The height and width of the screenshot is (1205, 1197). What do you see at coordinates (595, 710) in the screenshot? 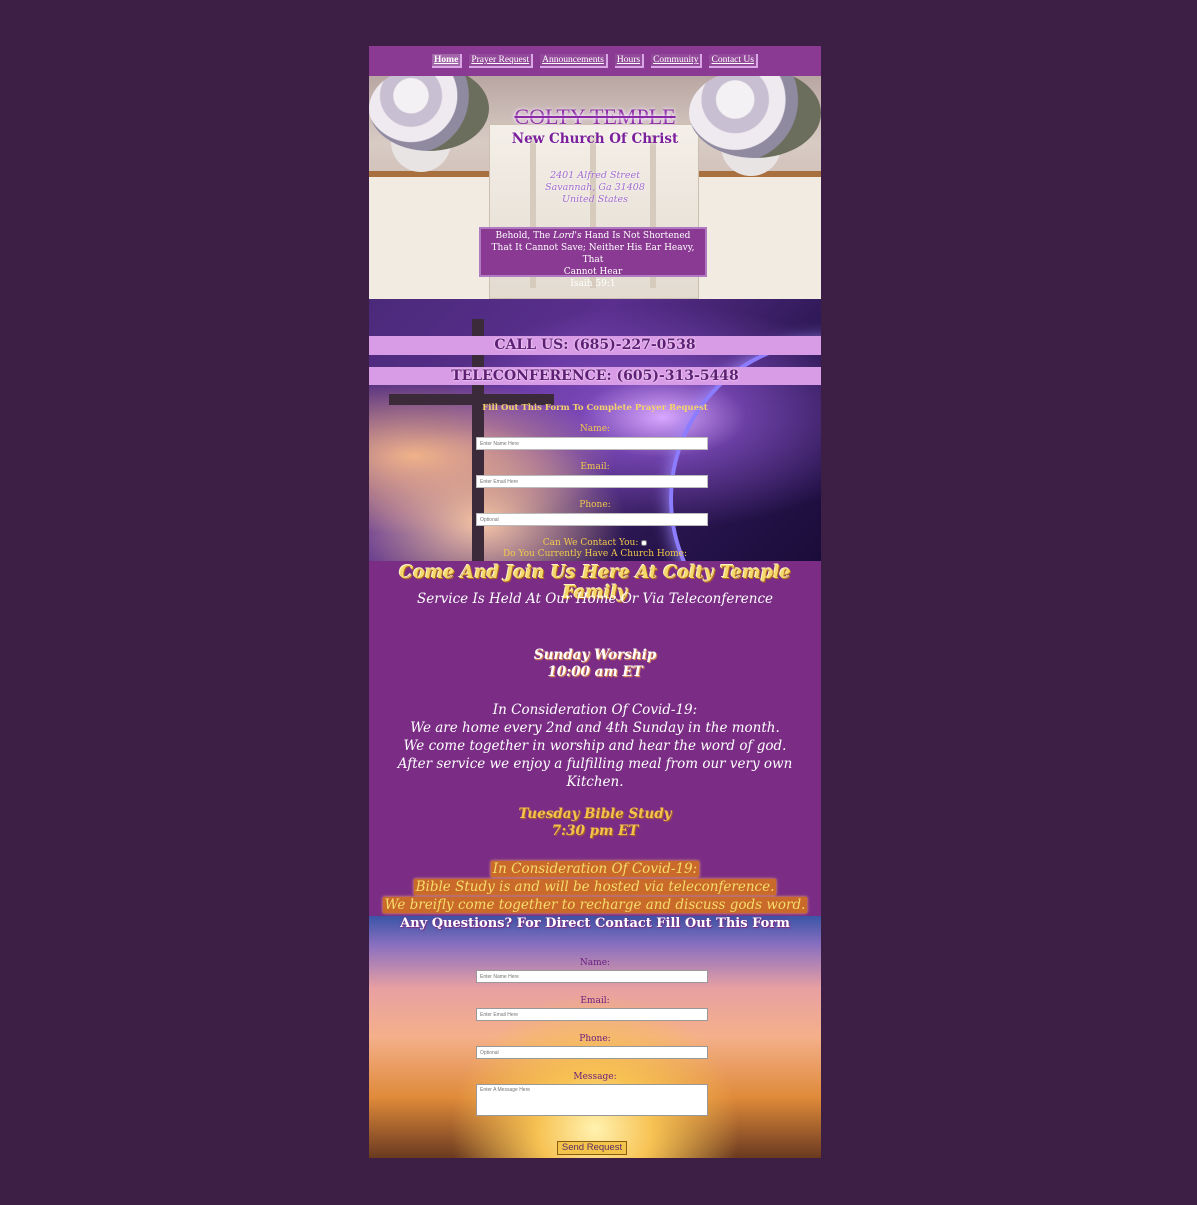
I see `covid-notice-title: In Consideration Of Covid-19:` at bounding box center [595, 710].